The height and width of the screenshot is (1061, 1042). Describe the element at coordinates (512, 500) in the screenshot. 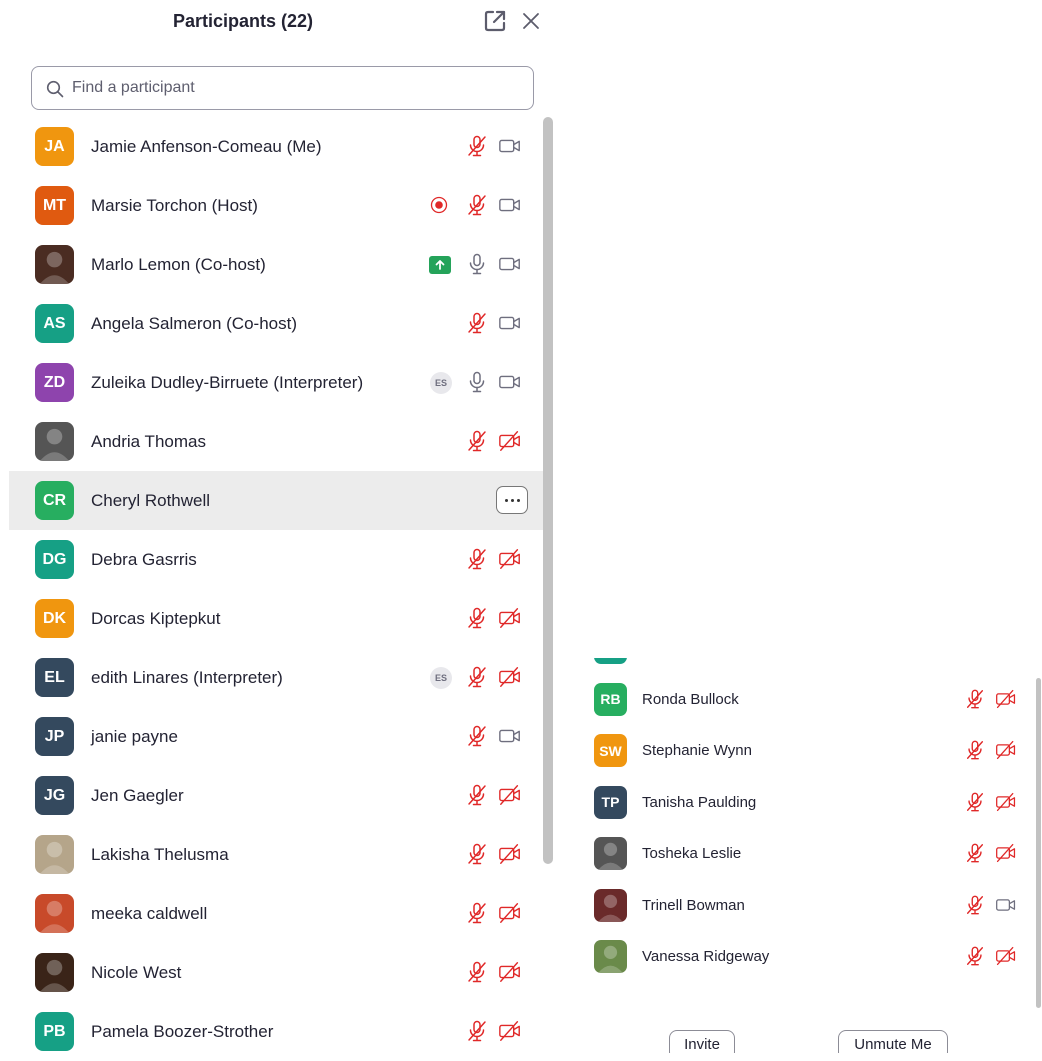

I see `more-options-button` at that location.